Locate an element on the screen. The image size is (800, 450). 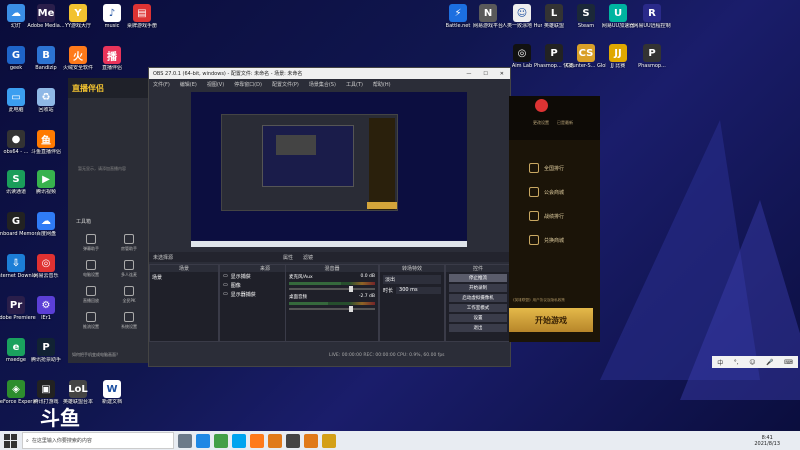
app-icon: Y is located at coordinates (78, 13).